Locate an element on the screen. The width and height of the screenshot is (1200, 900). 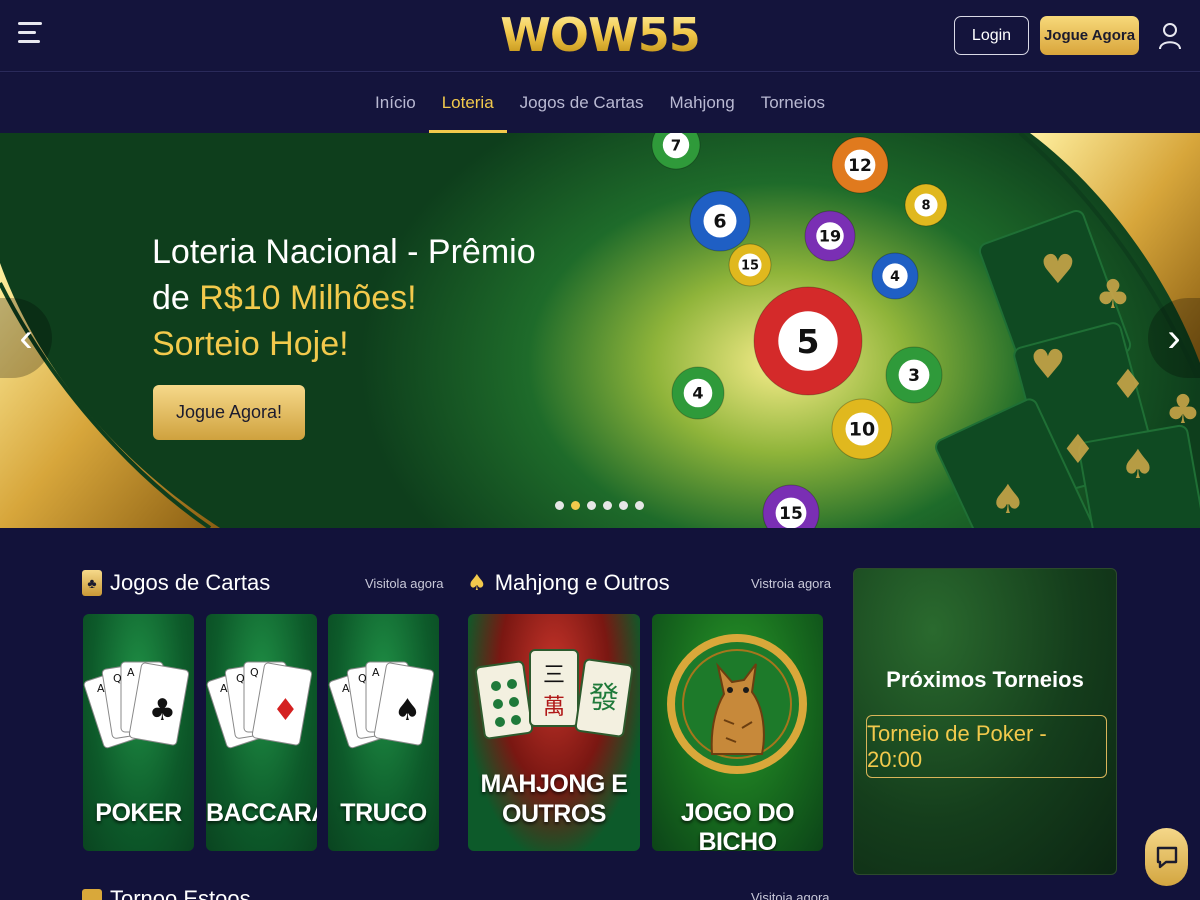
nav-item-loteria: Loteria is located at coordinates (467, 103).